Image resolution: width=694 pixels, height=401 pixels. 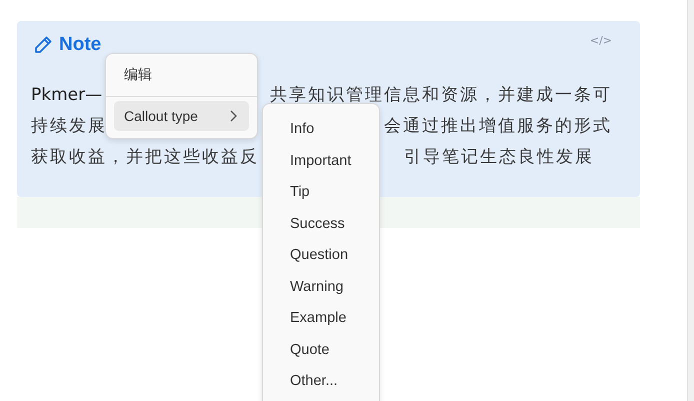 What do you see at coordinates (498, 126) in the screenshot?
I see `paragraph-text: 会通过推出增值服务的形式` at bounding box center [498, 126].